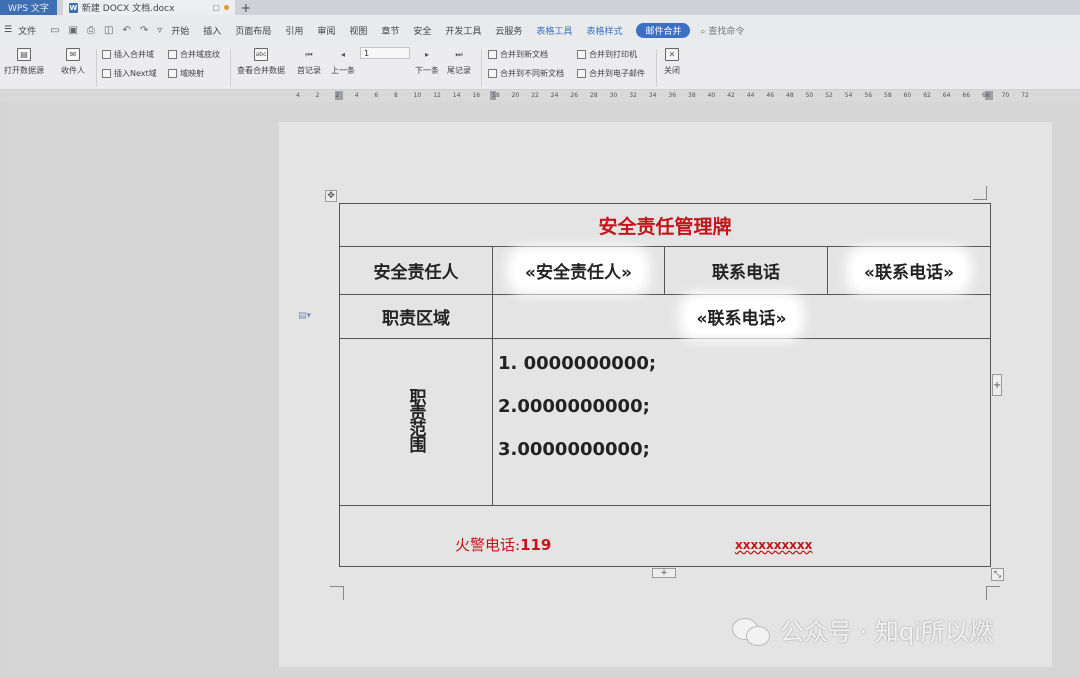 Image resolution: width=1080 pixels, height=677 pixels. What do you see at coordinates (261, 62) in the screenshot?
I see `view-merged-data-button: abc 查看合并数据` at bounding box center [261, 62].